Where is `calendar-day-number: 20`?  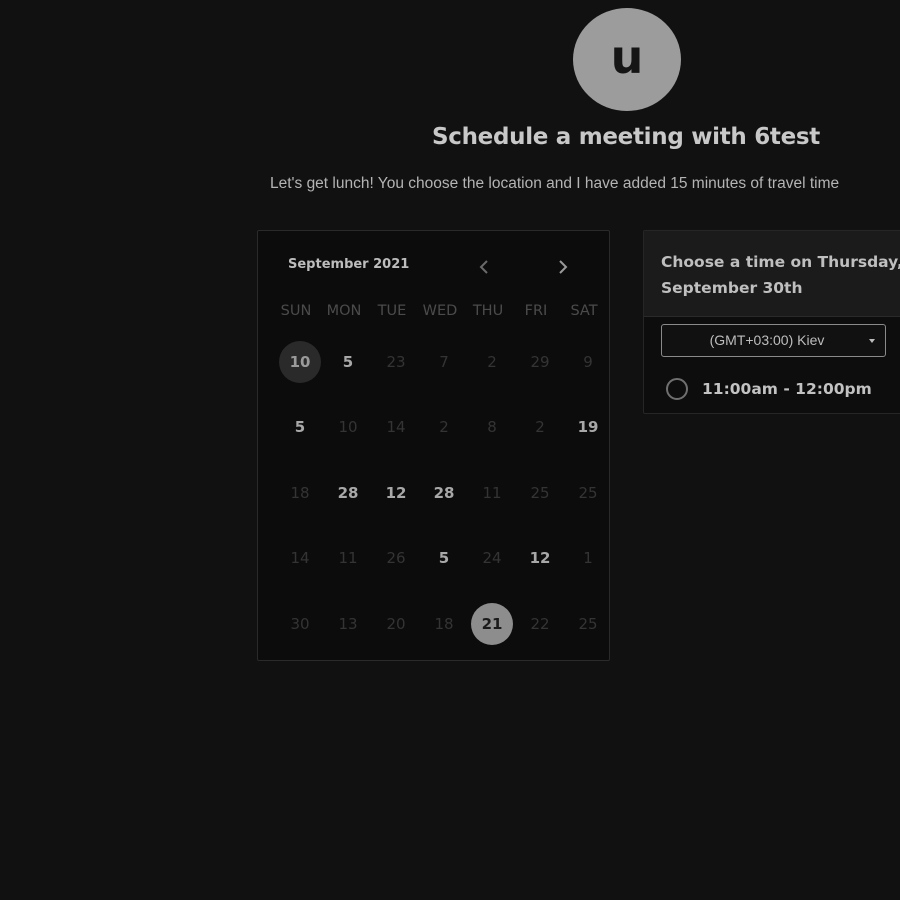
calendar-day-number: 20 is located at coordinates (396, 623).